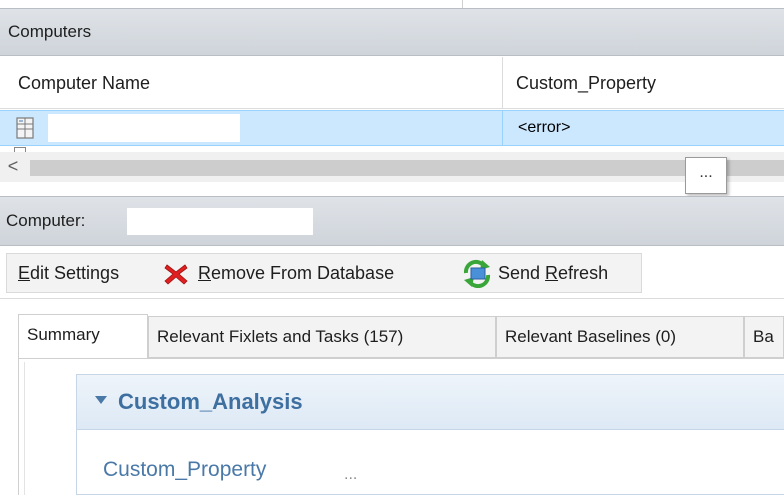 This screenshot has width=784, height=495. I want to click on send-refresh-button: Send Refresh, so click(553, 273).